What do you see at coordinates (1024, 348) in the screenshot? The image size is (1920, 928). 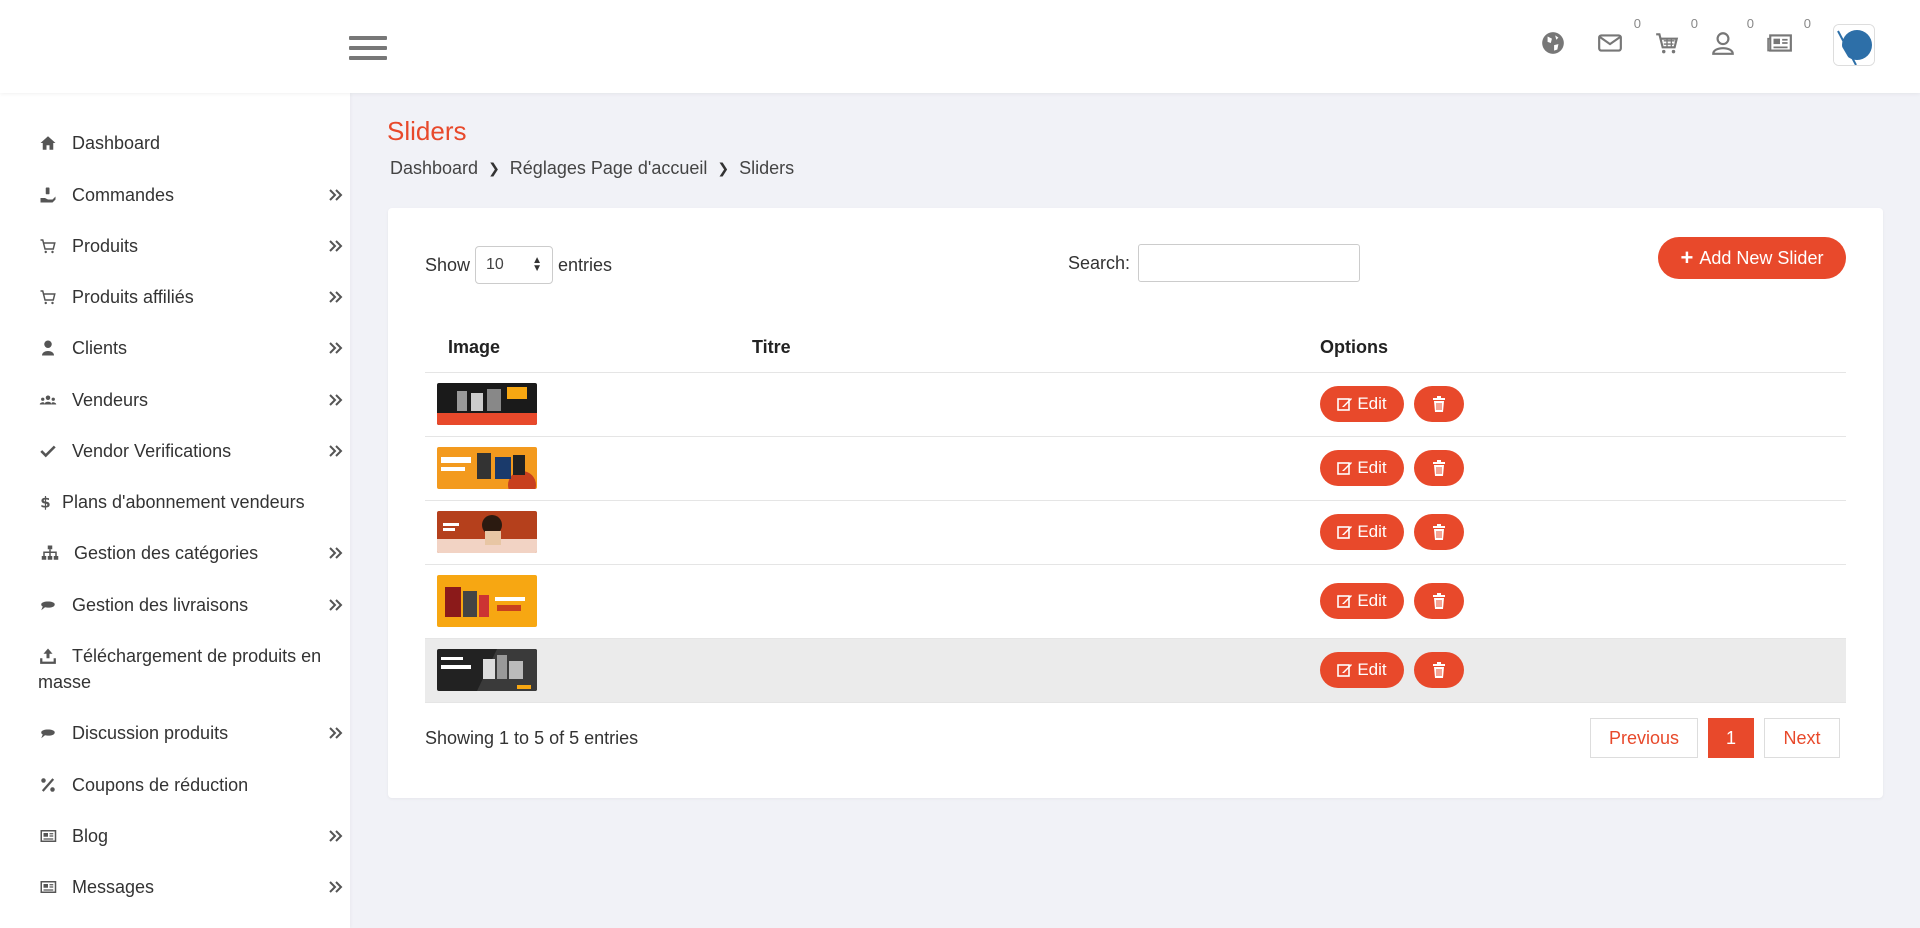 I see `column-header-titre: Titre` at bounding box center [1024, 348].